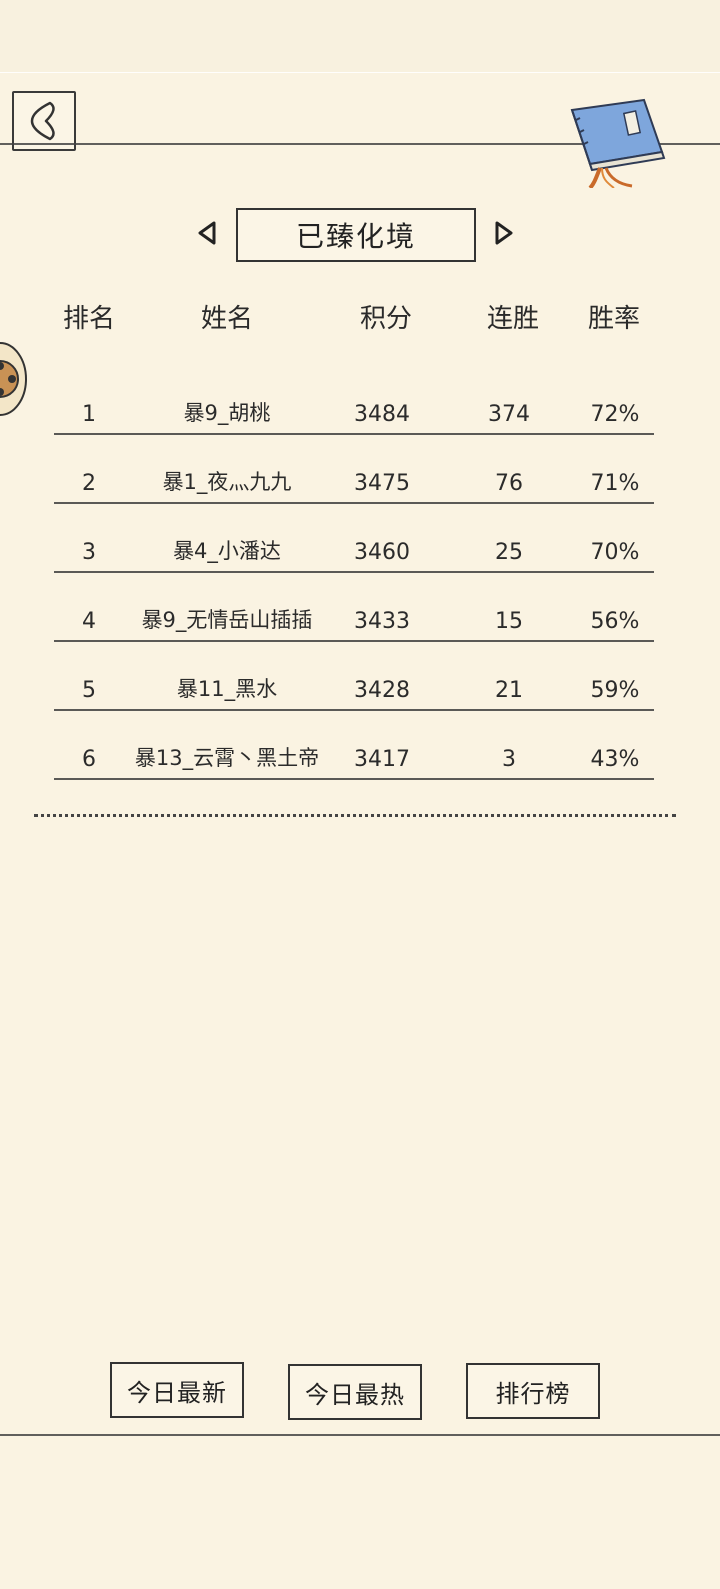 The width and height of the screenshot is (720, 1589). I want to click on score-cell: 3417, so click(382, 759).